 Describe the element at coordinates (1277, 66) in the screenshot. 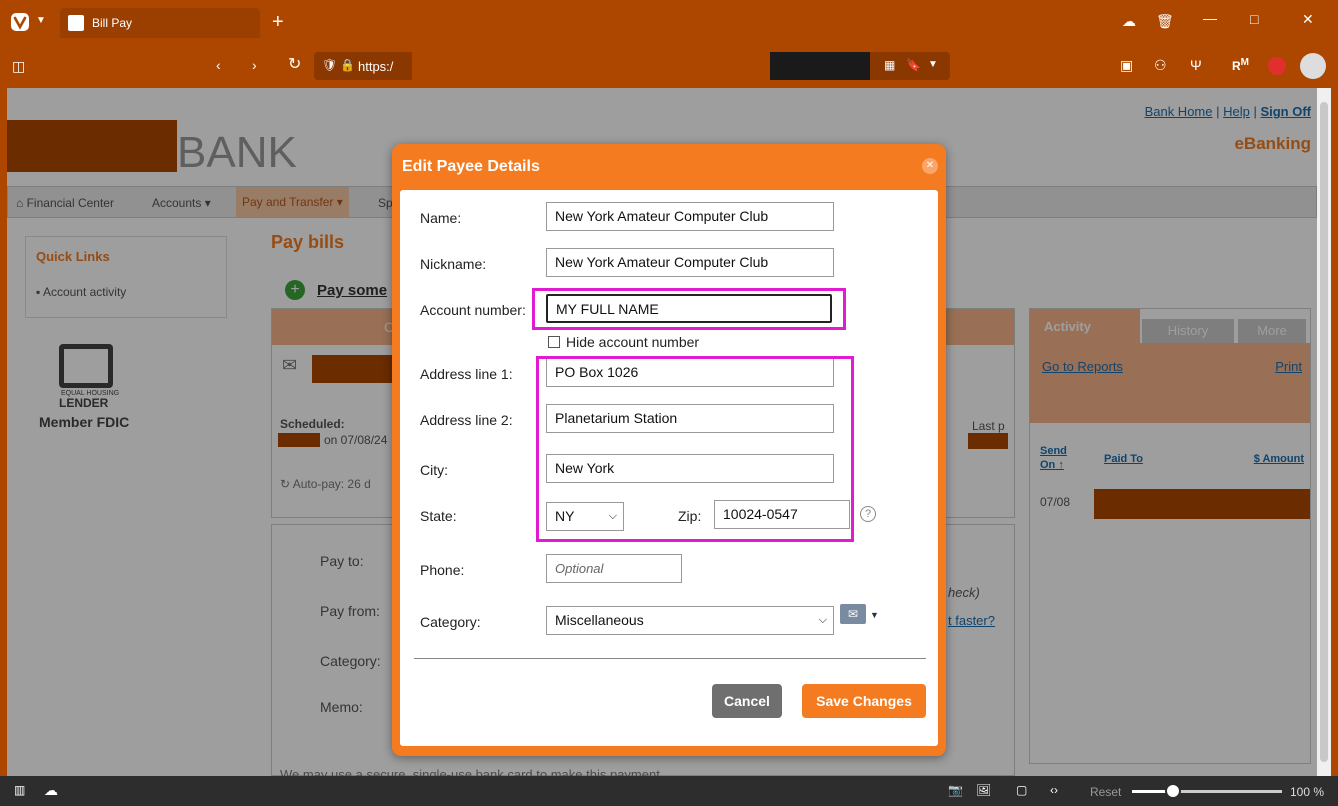

I see `youtube-extension-icon` at that location.